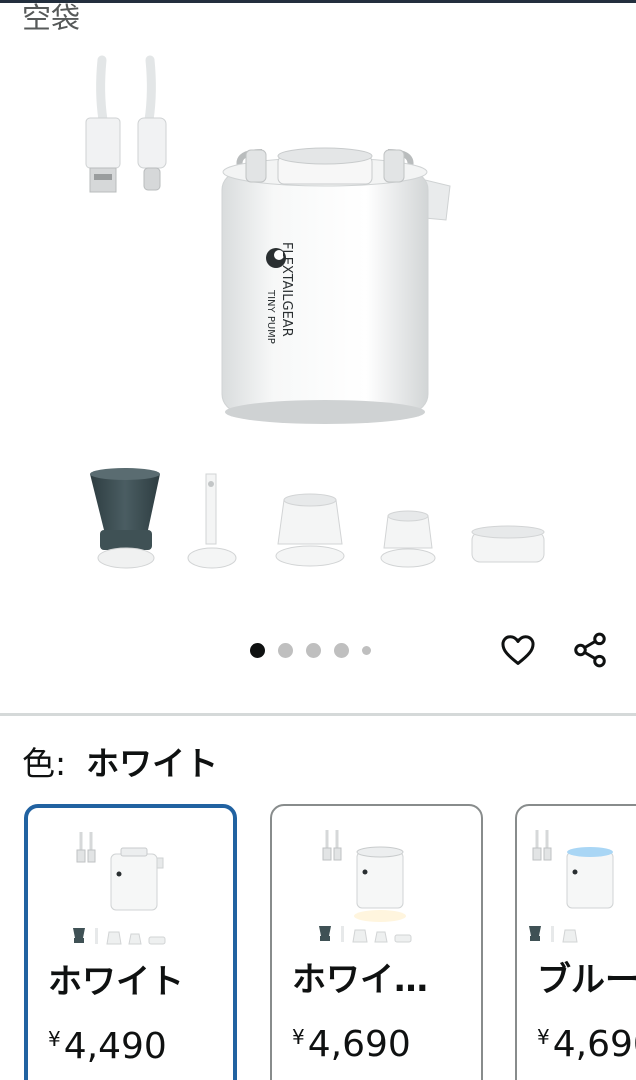  I want to click on carousel-dot-active, so click(257, 650).